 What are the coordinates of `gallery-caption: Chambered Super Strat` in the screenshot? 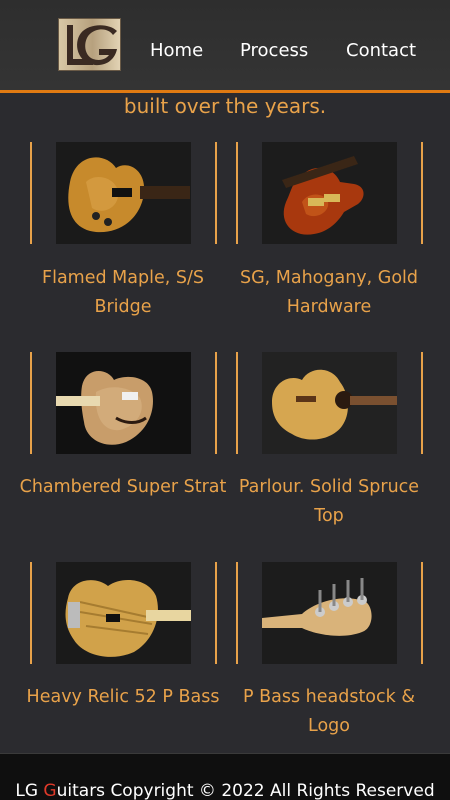 It's located at (123, 487).